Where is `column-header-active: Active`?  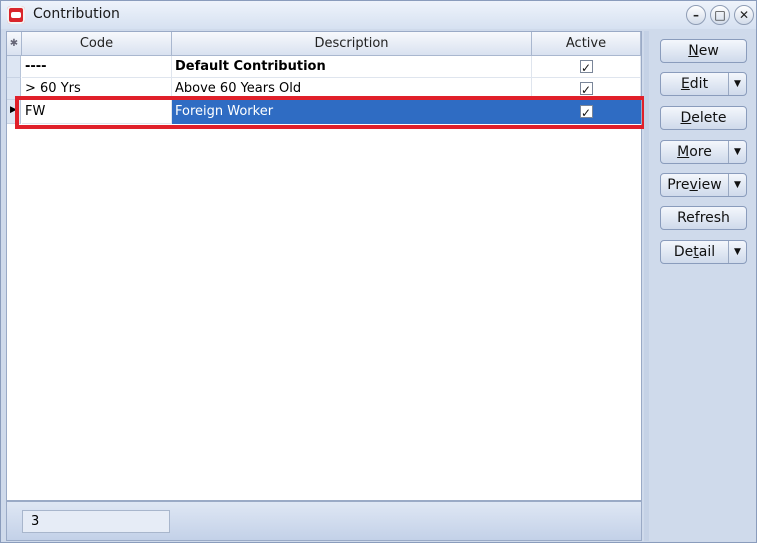 column-header-active: Active is located at coordinates (586, 44).